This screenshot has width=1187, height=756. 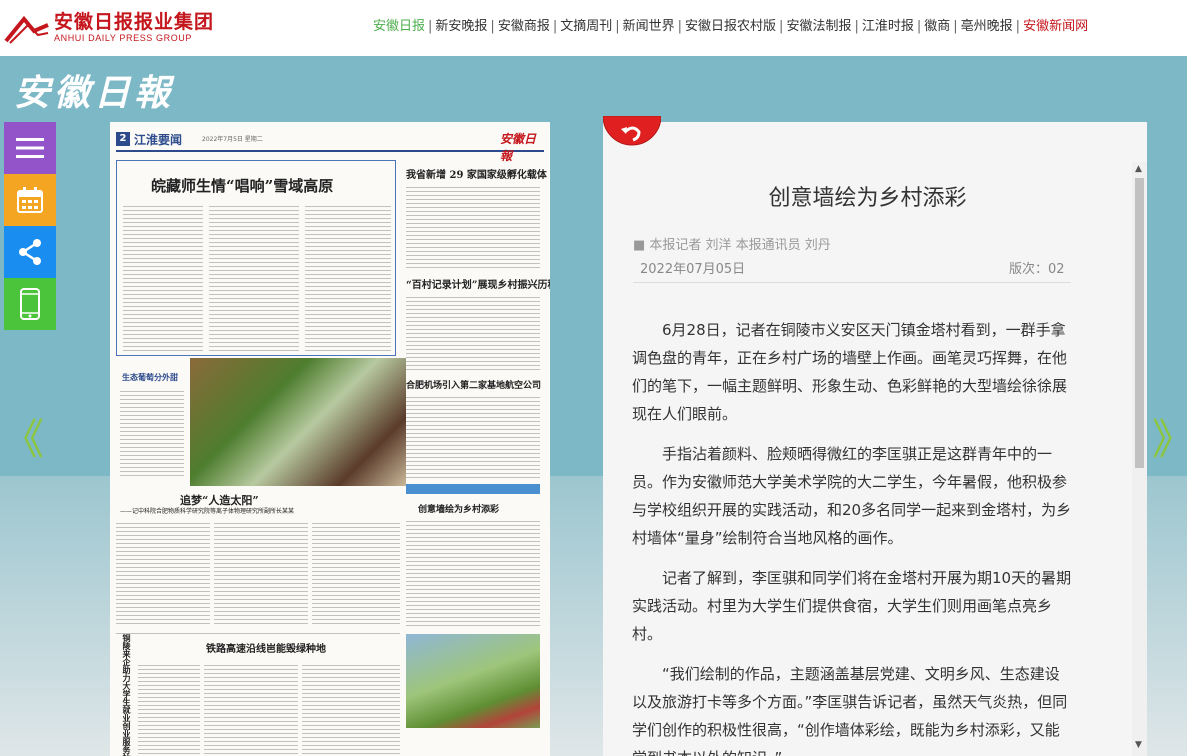 I want to click on prev-page-arrow: 《, so click(x=23, y=440).